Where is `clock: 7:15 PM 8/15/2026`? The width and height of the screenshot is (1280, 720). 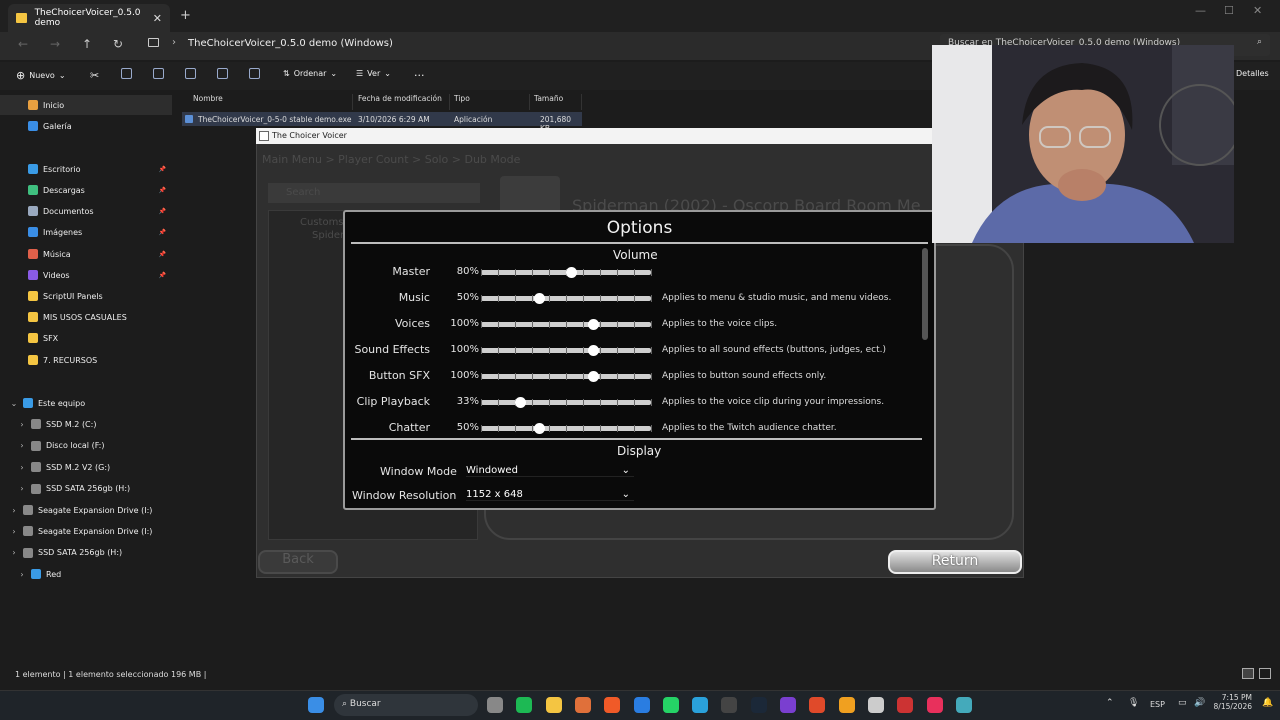
clock: 7:15 PM 8/15/2026 is located at coordinates (1232, 702).